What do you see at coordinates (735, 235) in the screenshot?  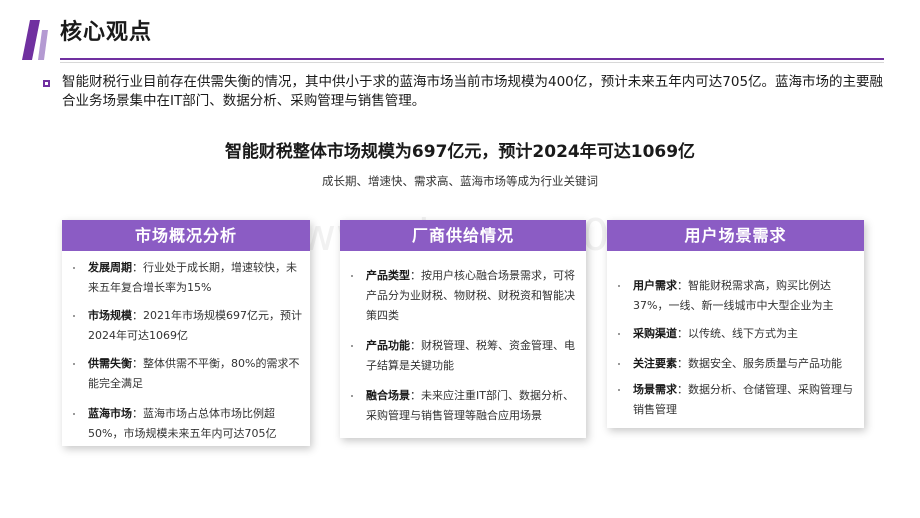 I see `card-title: 用户场景需求` at bounding box center [735, 235].